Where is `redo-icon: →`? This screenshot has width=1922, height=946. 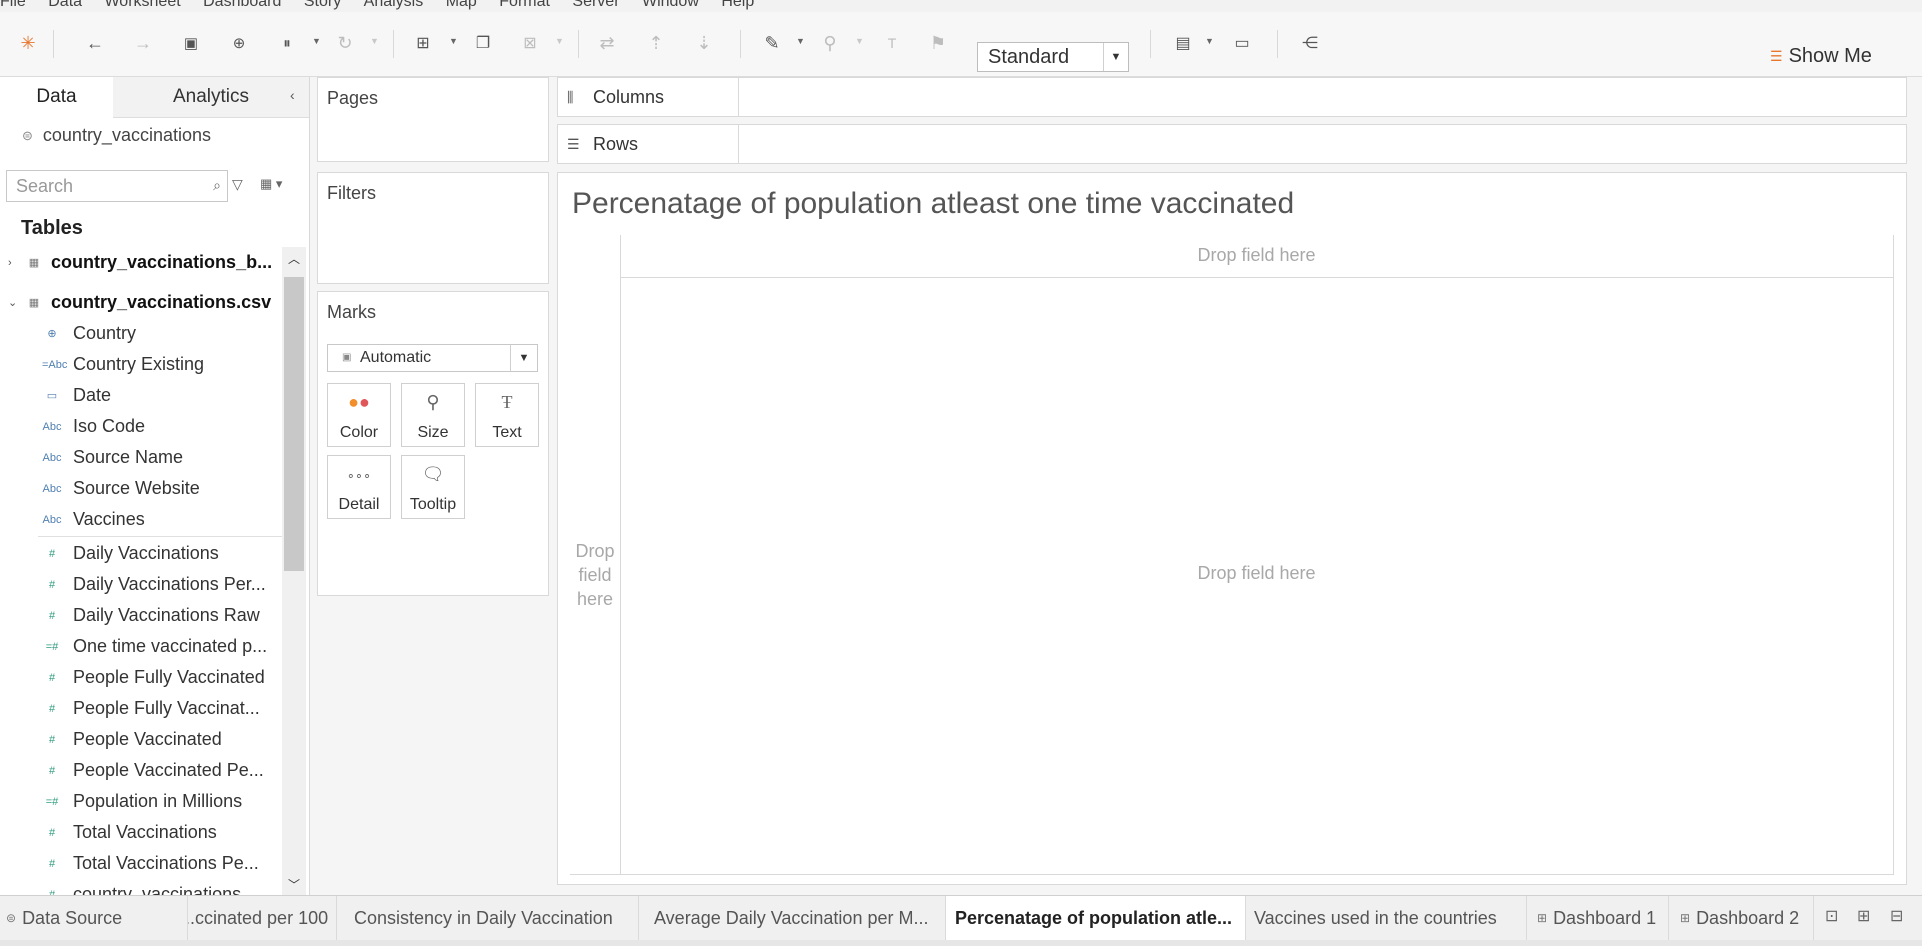 redo-icon: → is located at coordinates (143, 43).